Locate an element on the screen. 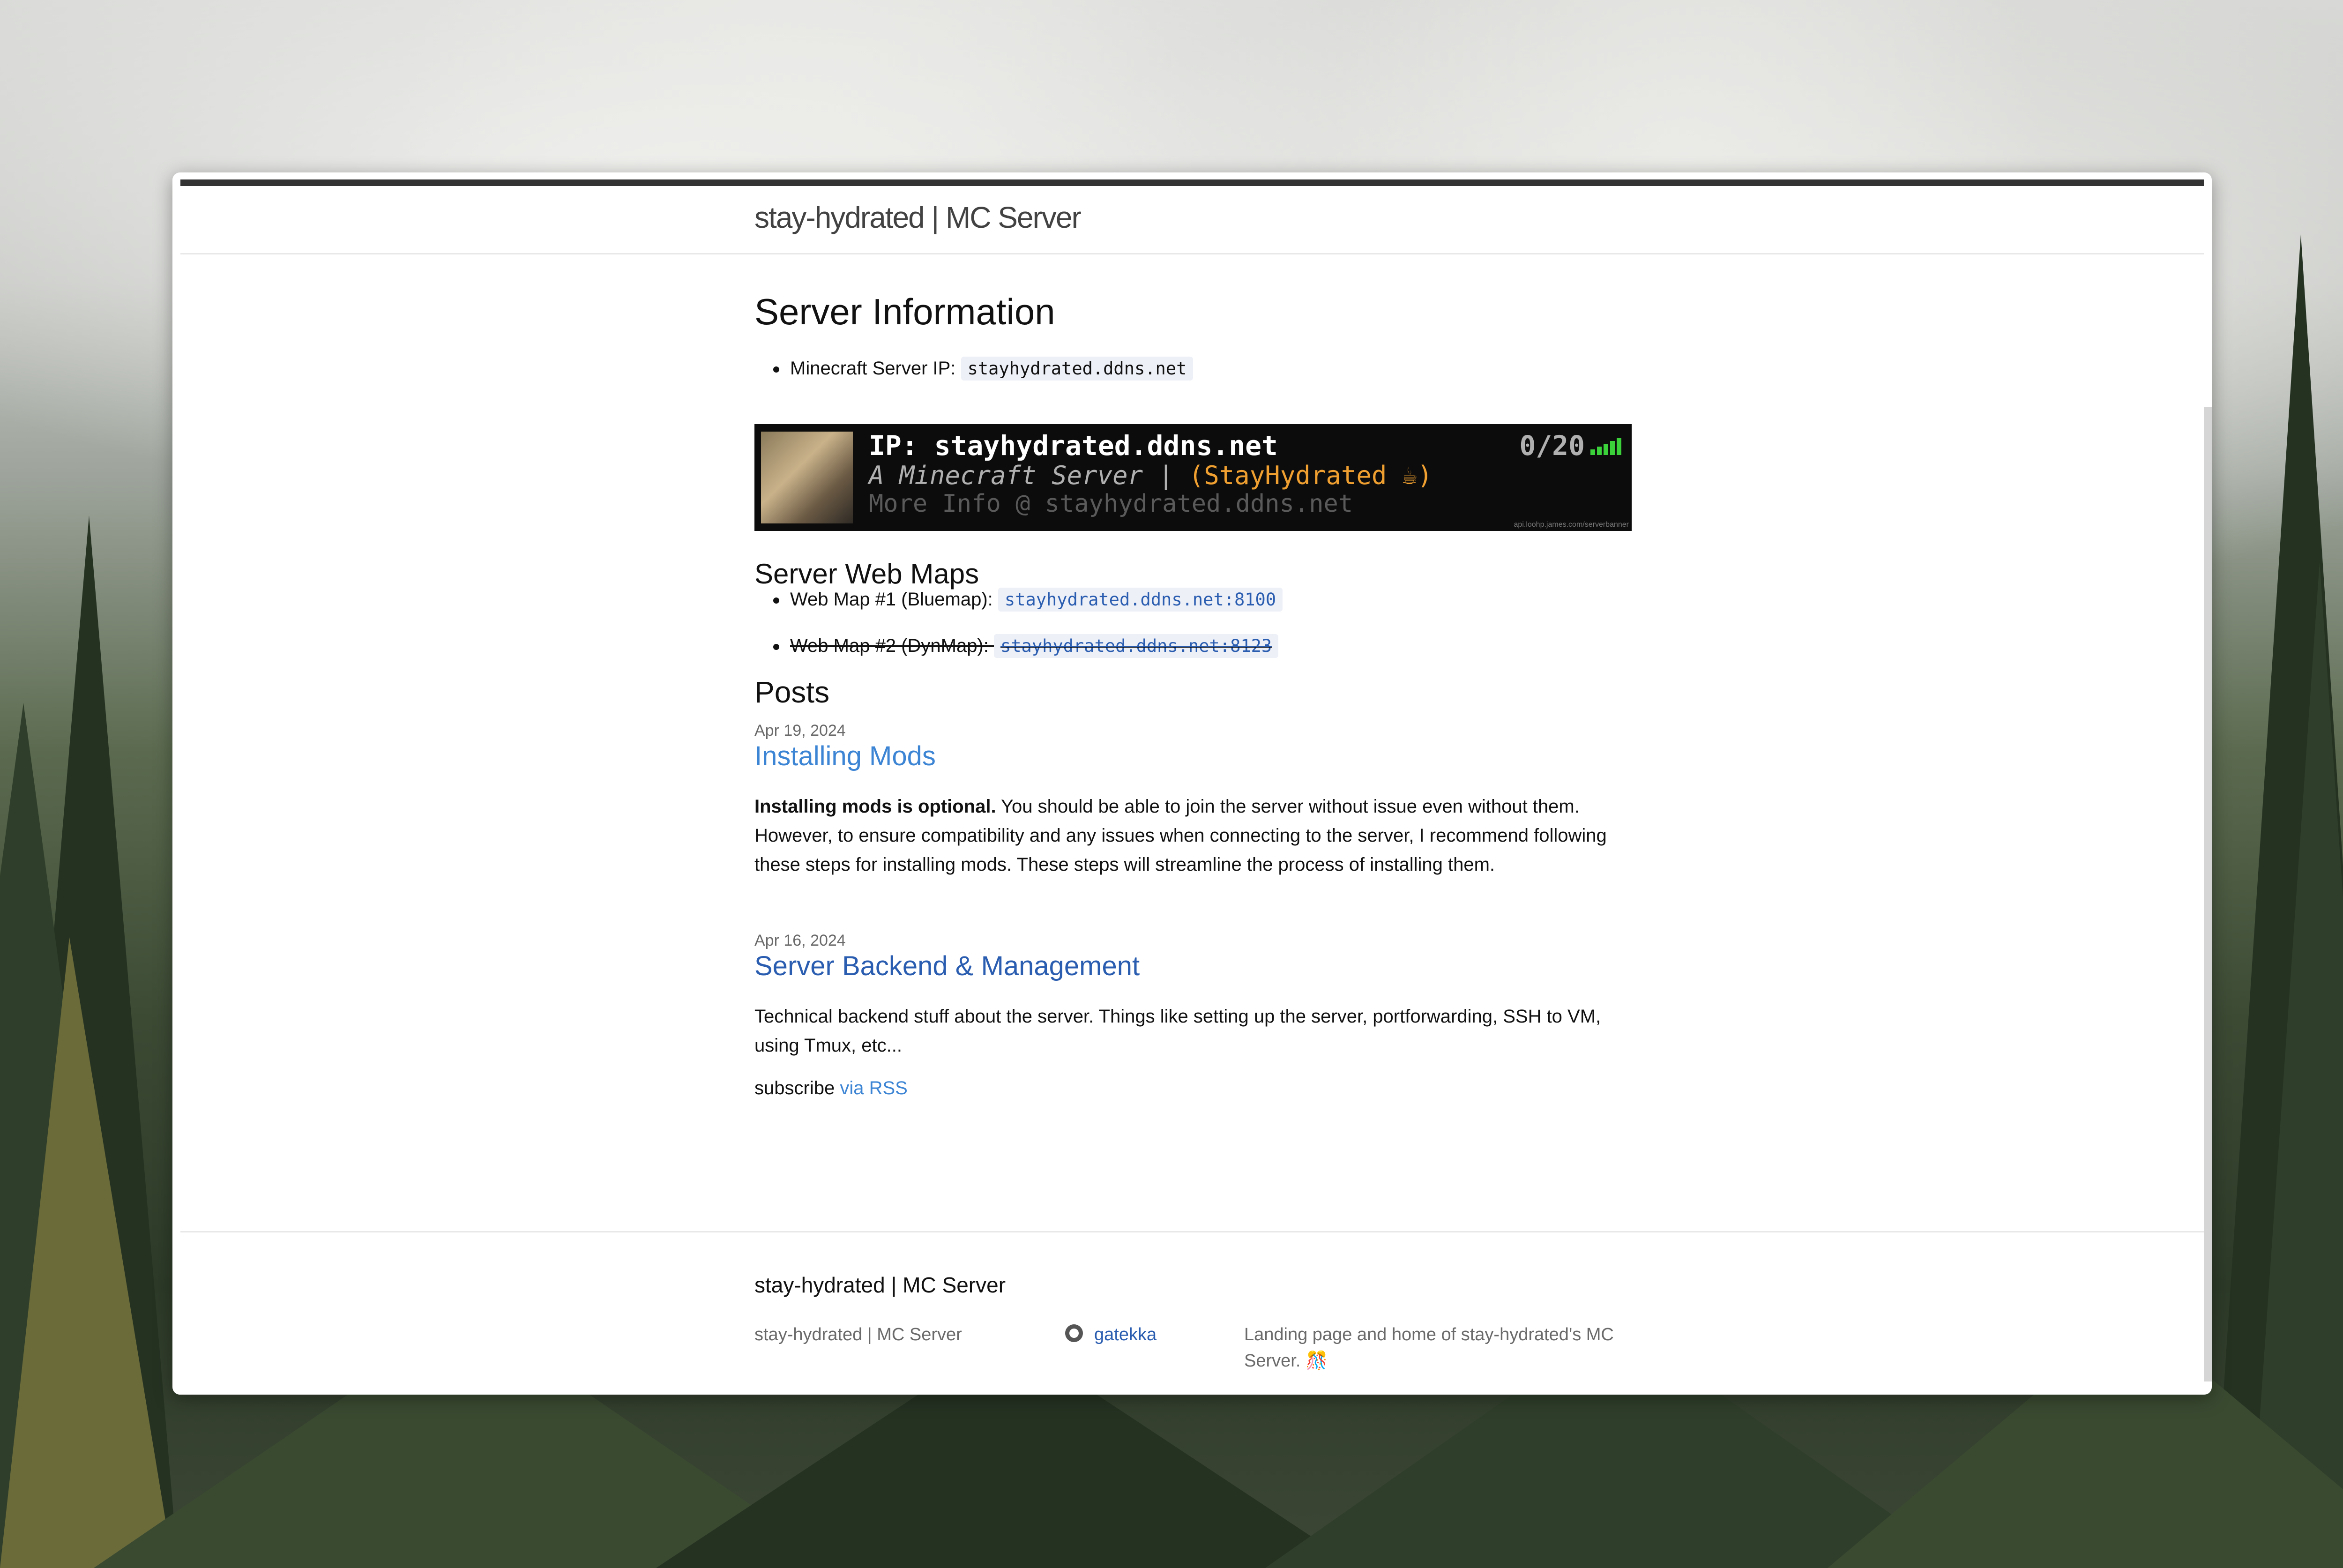  banner-credit: api.loohp.james.com/serverbanner is located at coordinates (1572, 525).